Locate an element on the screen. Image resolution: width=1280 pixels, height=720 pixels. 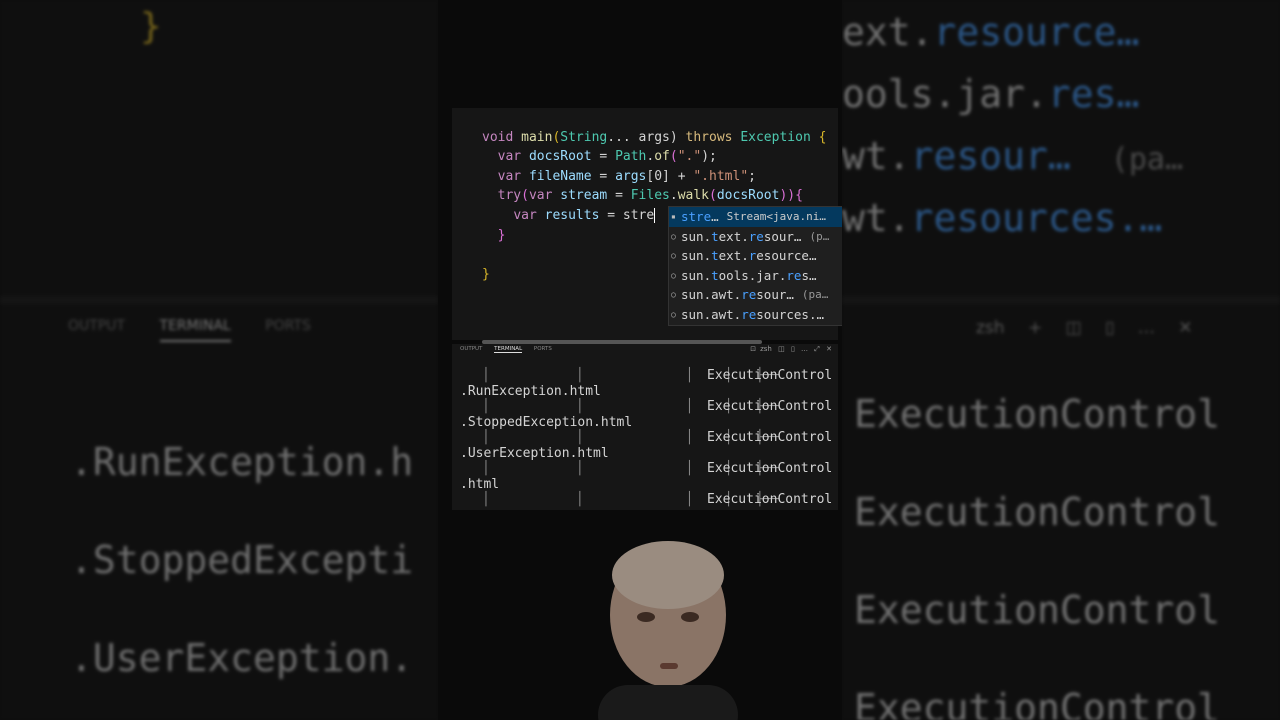
bg-split-icon: ◫ is located at coordinates (1073, 328).